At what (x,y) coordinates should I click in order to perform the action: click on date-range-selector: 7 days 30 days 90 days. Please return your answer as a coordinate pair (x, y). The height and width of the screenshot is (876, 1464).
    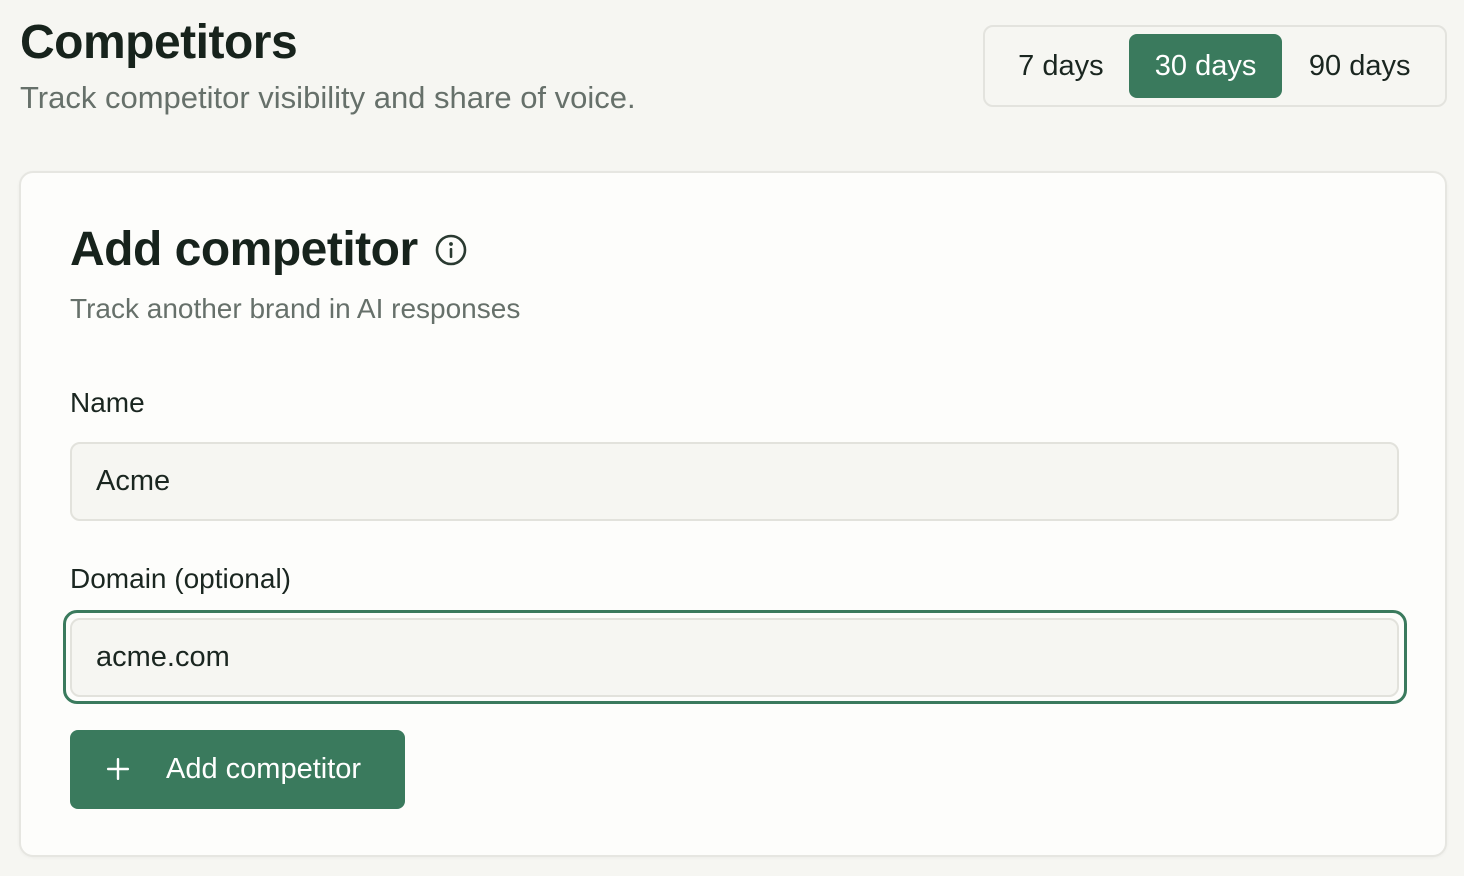
    Looking at the image, I should click on (1215, 66).